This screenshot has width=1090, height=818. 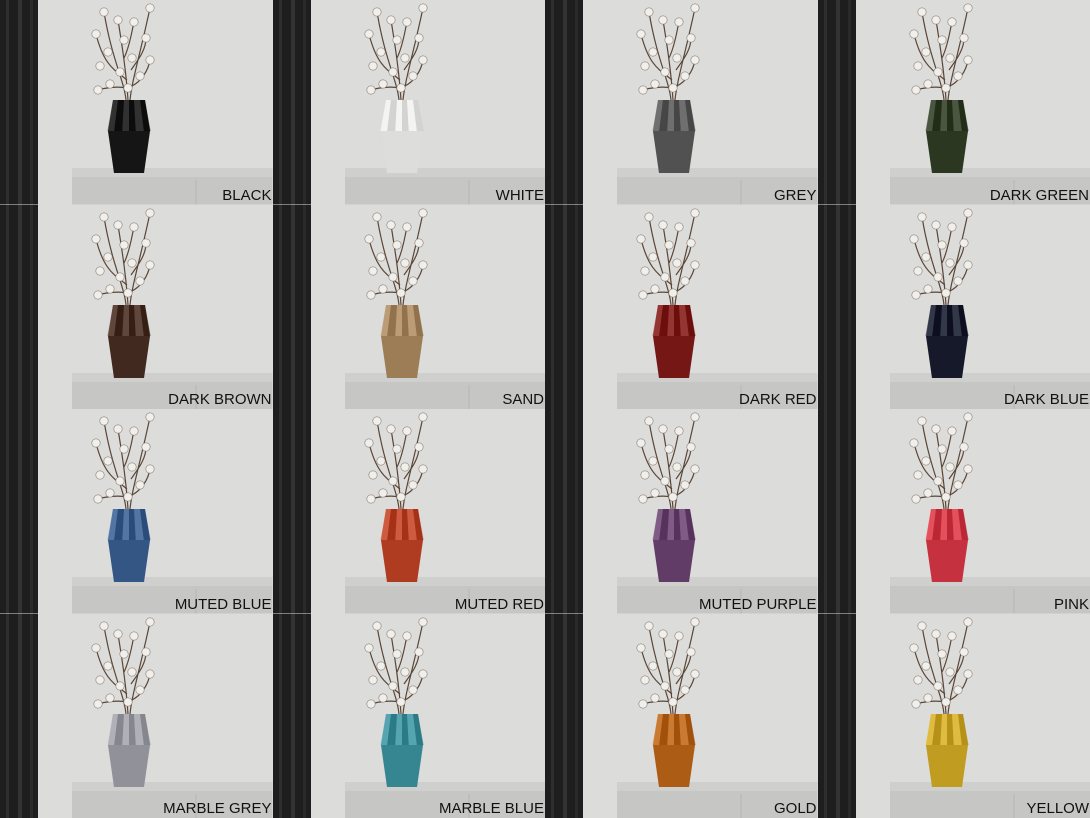 I want to click on color-swatch-tile: YELLOW, so click(x=953, y=715).